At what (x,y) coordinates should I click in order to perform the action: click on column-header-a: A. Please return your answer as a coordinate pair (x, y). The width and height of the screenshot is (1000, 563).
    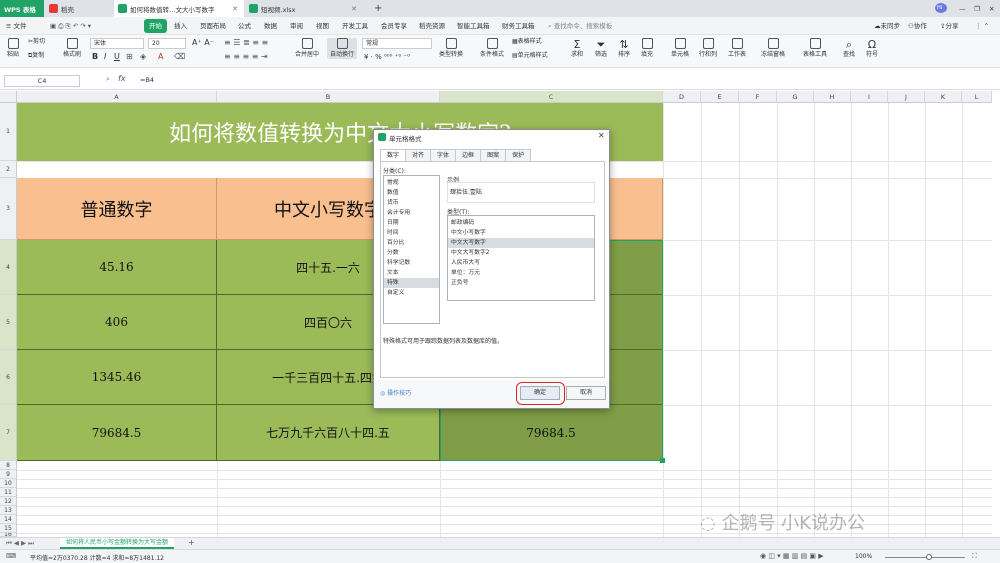
    Looking at the image, I should click on (117, 97).